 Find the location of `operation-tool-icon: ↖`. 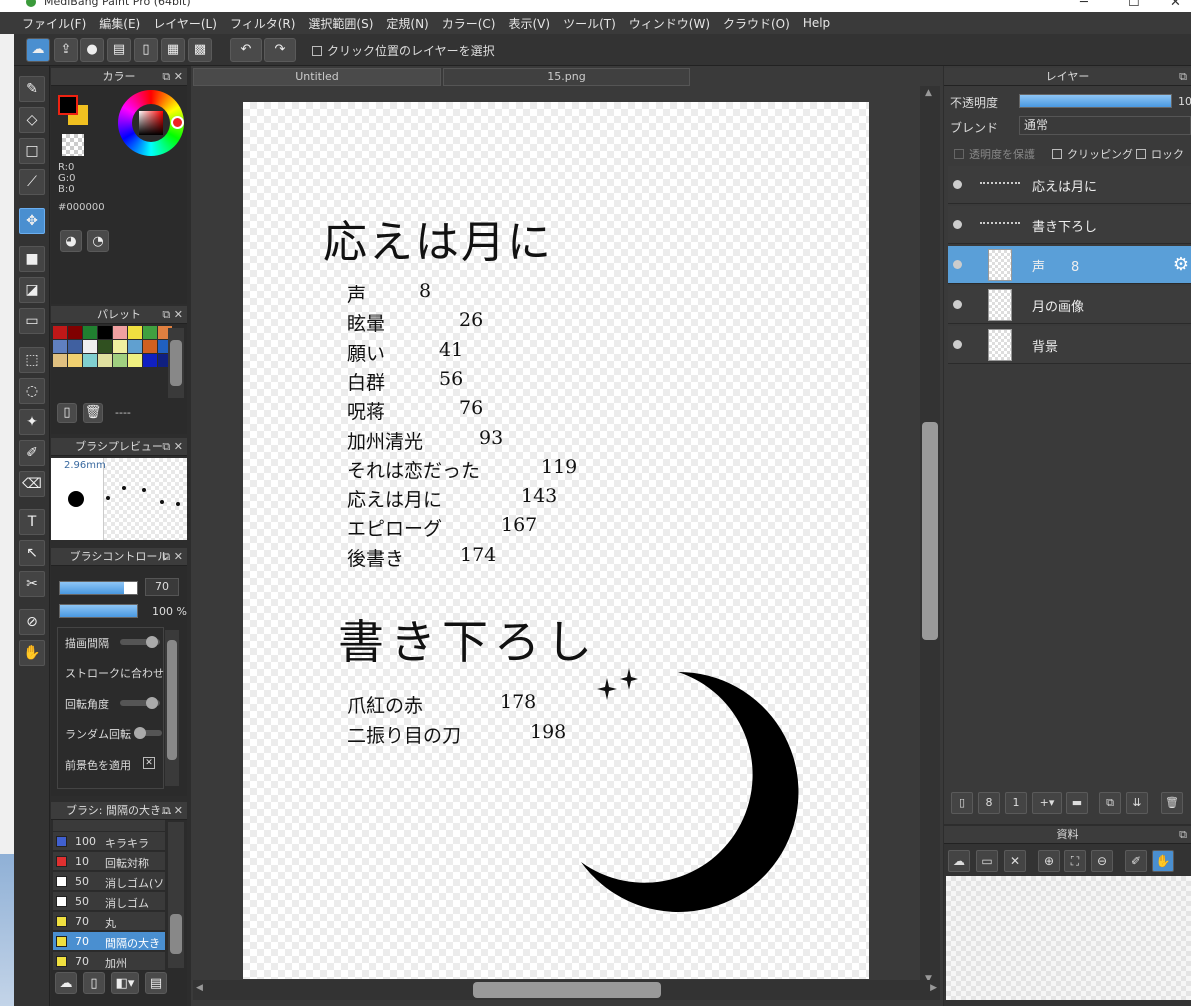

operation-tool-icon: ↖ is located at coordinates (32, 553).